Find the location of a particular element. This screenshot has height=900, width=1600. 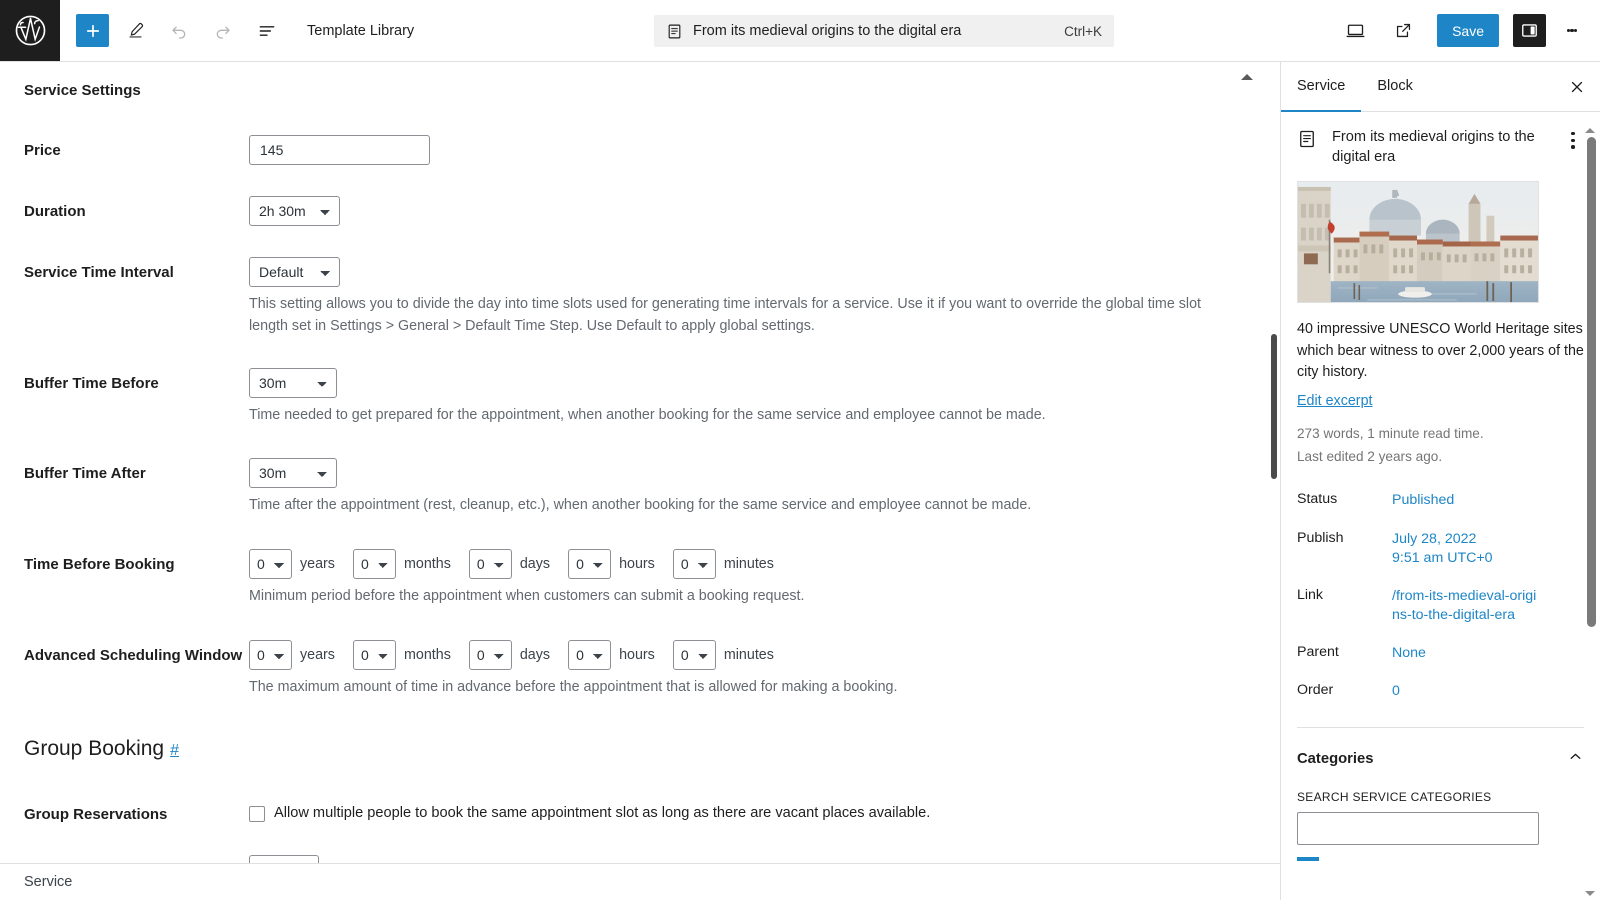

options-kebab-menu-icon is located at coordinates (1572, 30).